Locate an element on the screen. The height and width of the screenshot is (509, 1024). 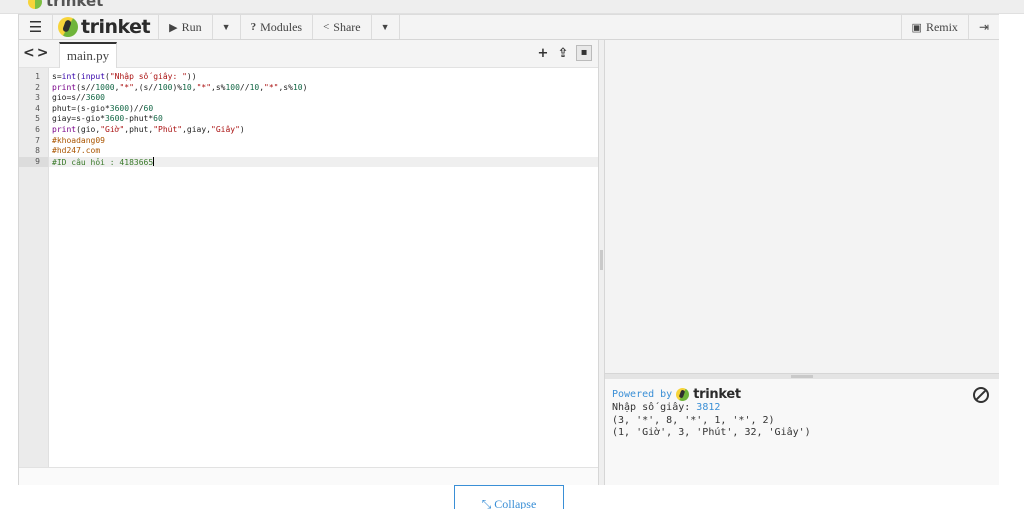
trinket-logo: trinket is located at coordinates (106, 27).